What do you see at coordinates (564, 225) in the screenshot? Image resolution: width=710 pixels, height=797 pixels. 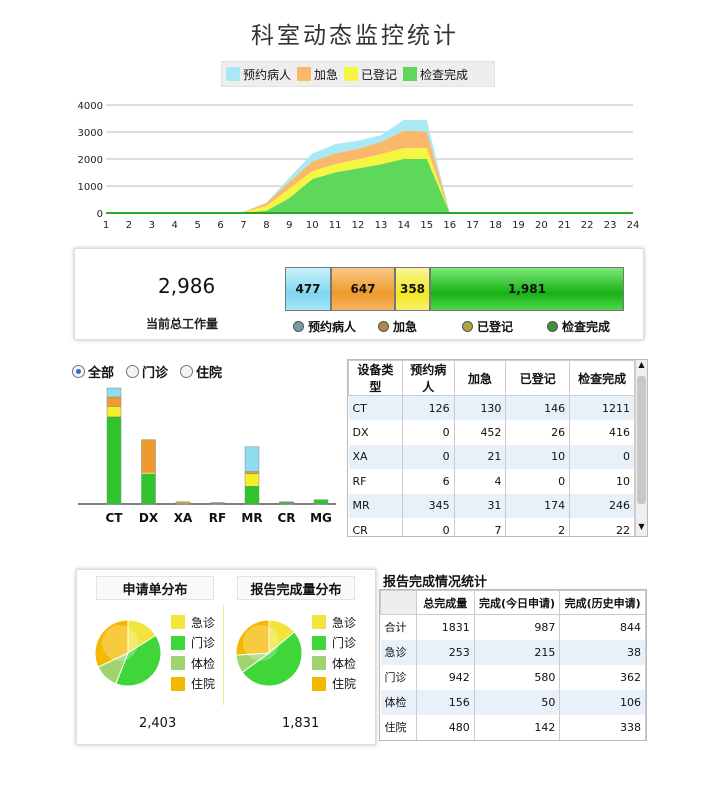 I see `x-tick-label: 21` at bounding box center [564, 225].